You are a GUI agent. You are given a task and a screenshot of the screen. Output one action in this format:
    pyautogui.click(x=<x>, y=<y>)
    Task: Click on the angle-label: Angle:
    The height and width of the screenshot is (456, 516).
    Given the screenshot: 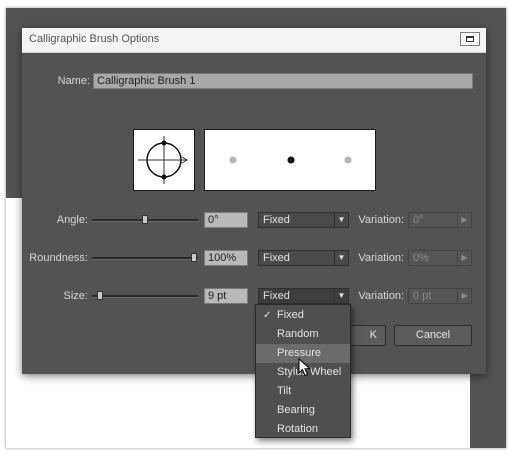 What is the action you would take?
    pyautogui.click(x=72, y=220)
    